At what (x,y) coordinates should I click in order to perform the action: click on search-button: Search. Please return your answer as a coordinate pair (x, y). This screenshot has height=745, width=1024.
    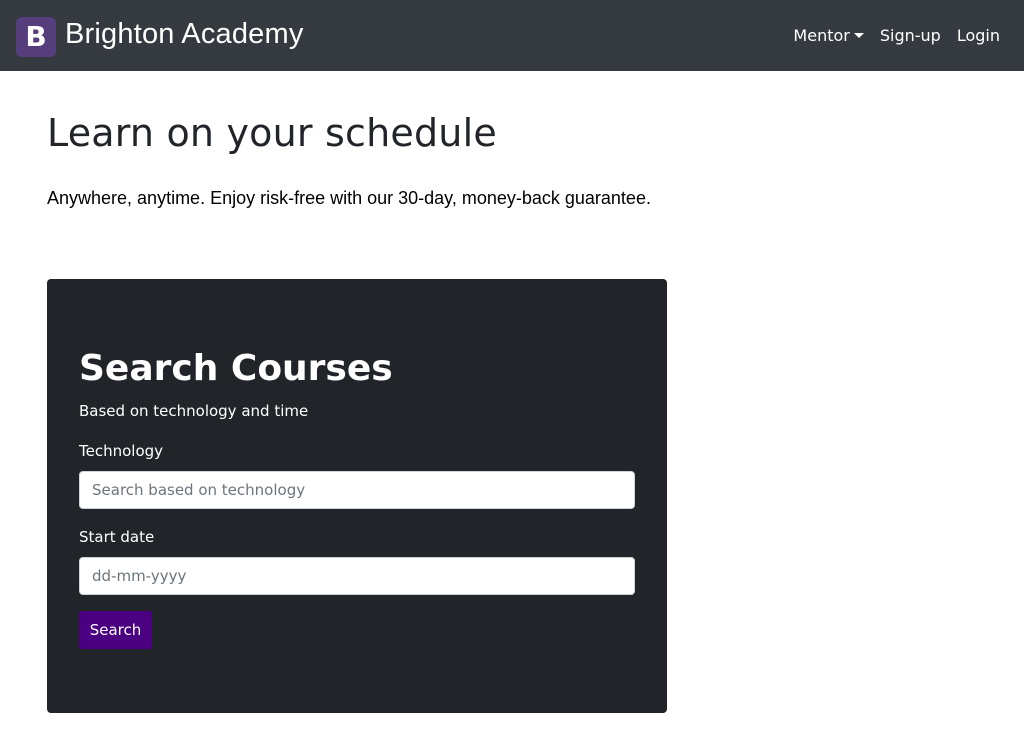
    Looking at the image, I should click on (115, 630).